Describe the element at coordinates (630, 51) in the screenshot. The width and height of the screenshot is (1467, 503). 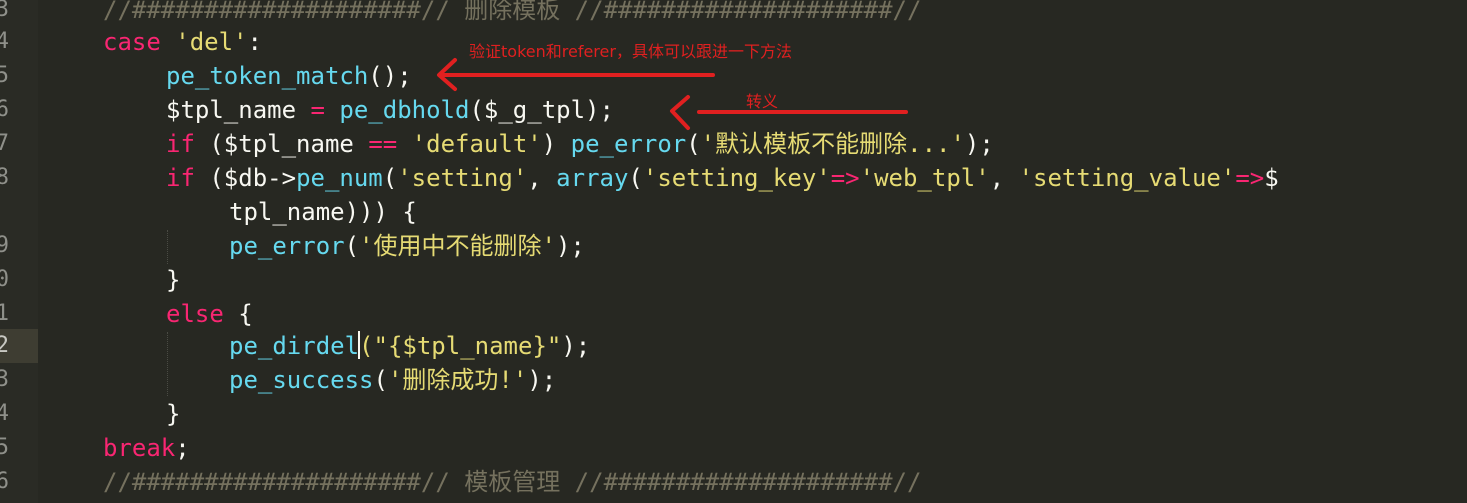
I see `token-annotation-text: 验证token和referer，具体可以跟进一下方法` at that location.